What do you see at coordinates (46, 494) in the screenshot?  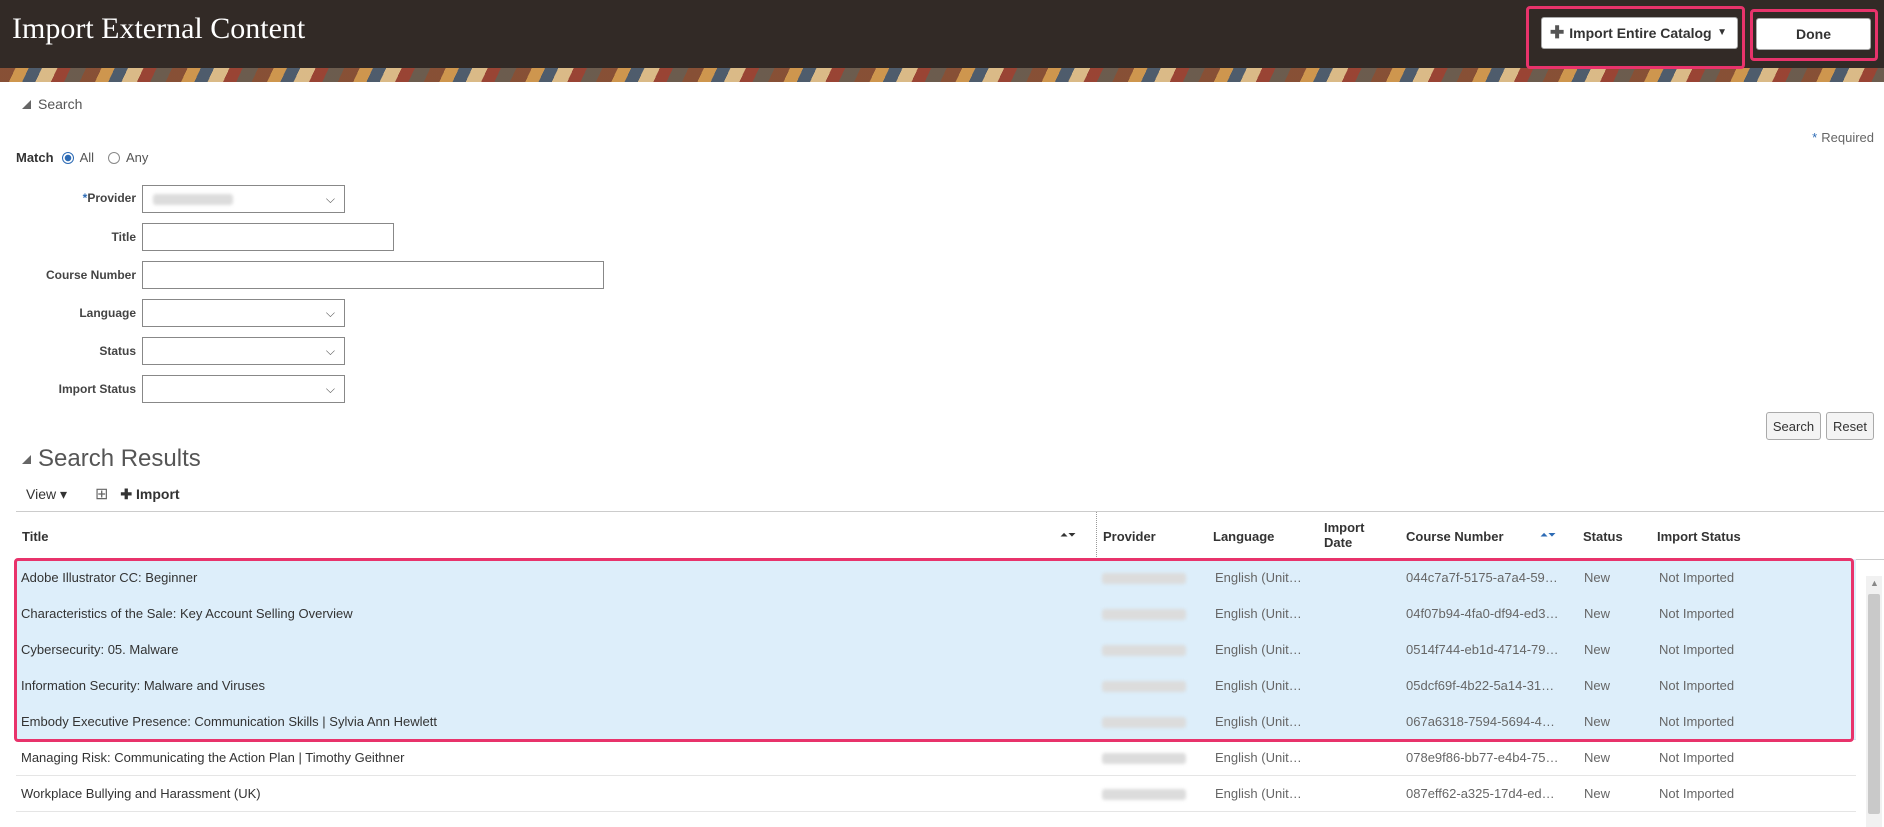 I see `view-menu: View ▾` at bounding box center [46, 494].